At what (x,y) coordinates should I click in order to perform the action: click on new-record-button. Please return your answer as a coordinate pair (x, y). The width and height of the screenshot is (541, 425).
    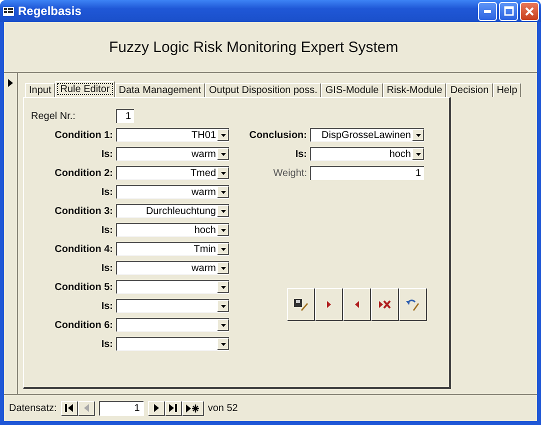
    Looking at the image, I should click on (193, 408).